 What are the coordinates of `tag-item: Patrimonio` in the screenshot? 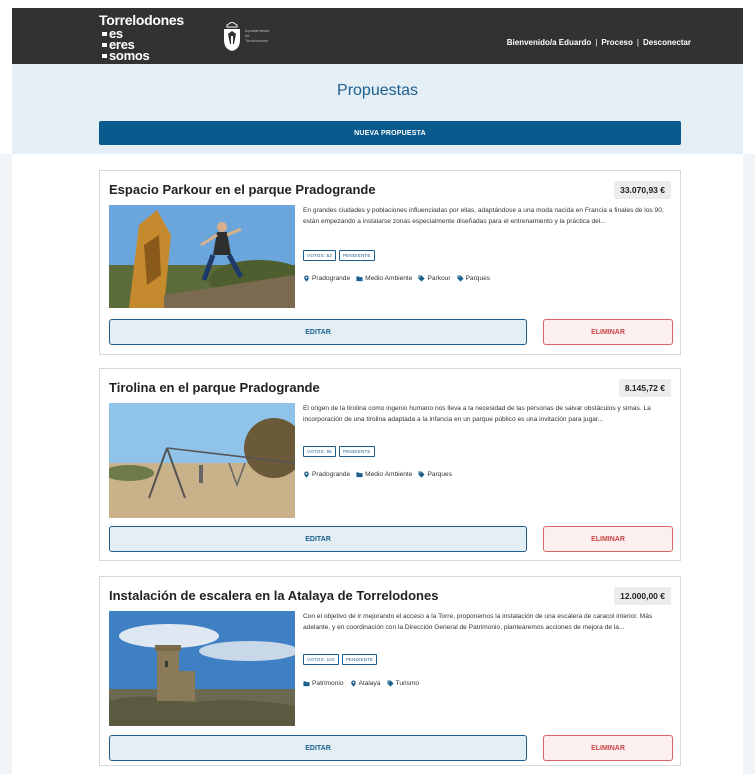 It's located at (323, 683).